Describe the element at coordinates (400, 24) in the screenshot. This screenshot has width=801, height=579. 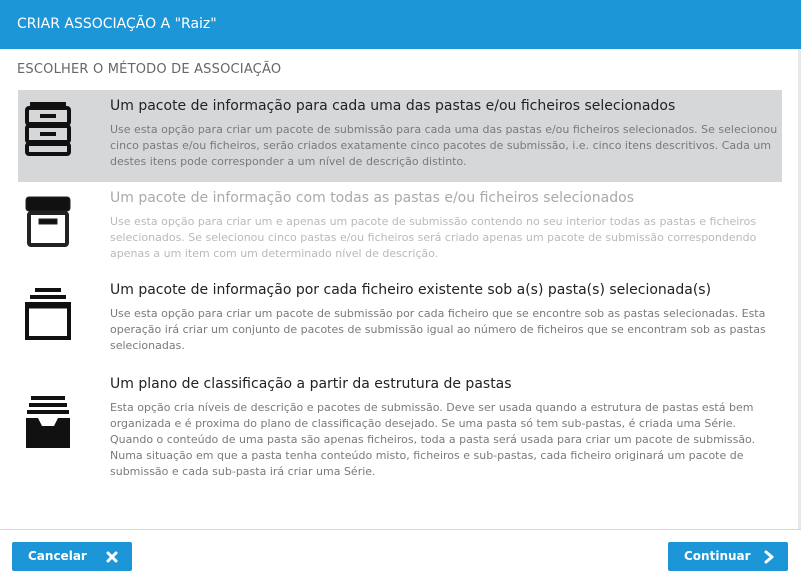
I see `dialog-title: CRIAR ASSOCIAÇÃO A "Raiz"` at that location.